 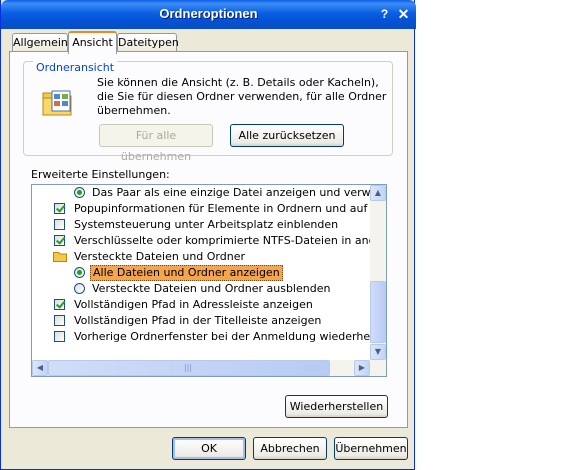 I want to click on tab-ansicht: Ansicht, so click(x=92, y=42).